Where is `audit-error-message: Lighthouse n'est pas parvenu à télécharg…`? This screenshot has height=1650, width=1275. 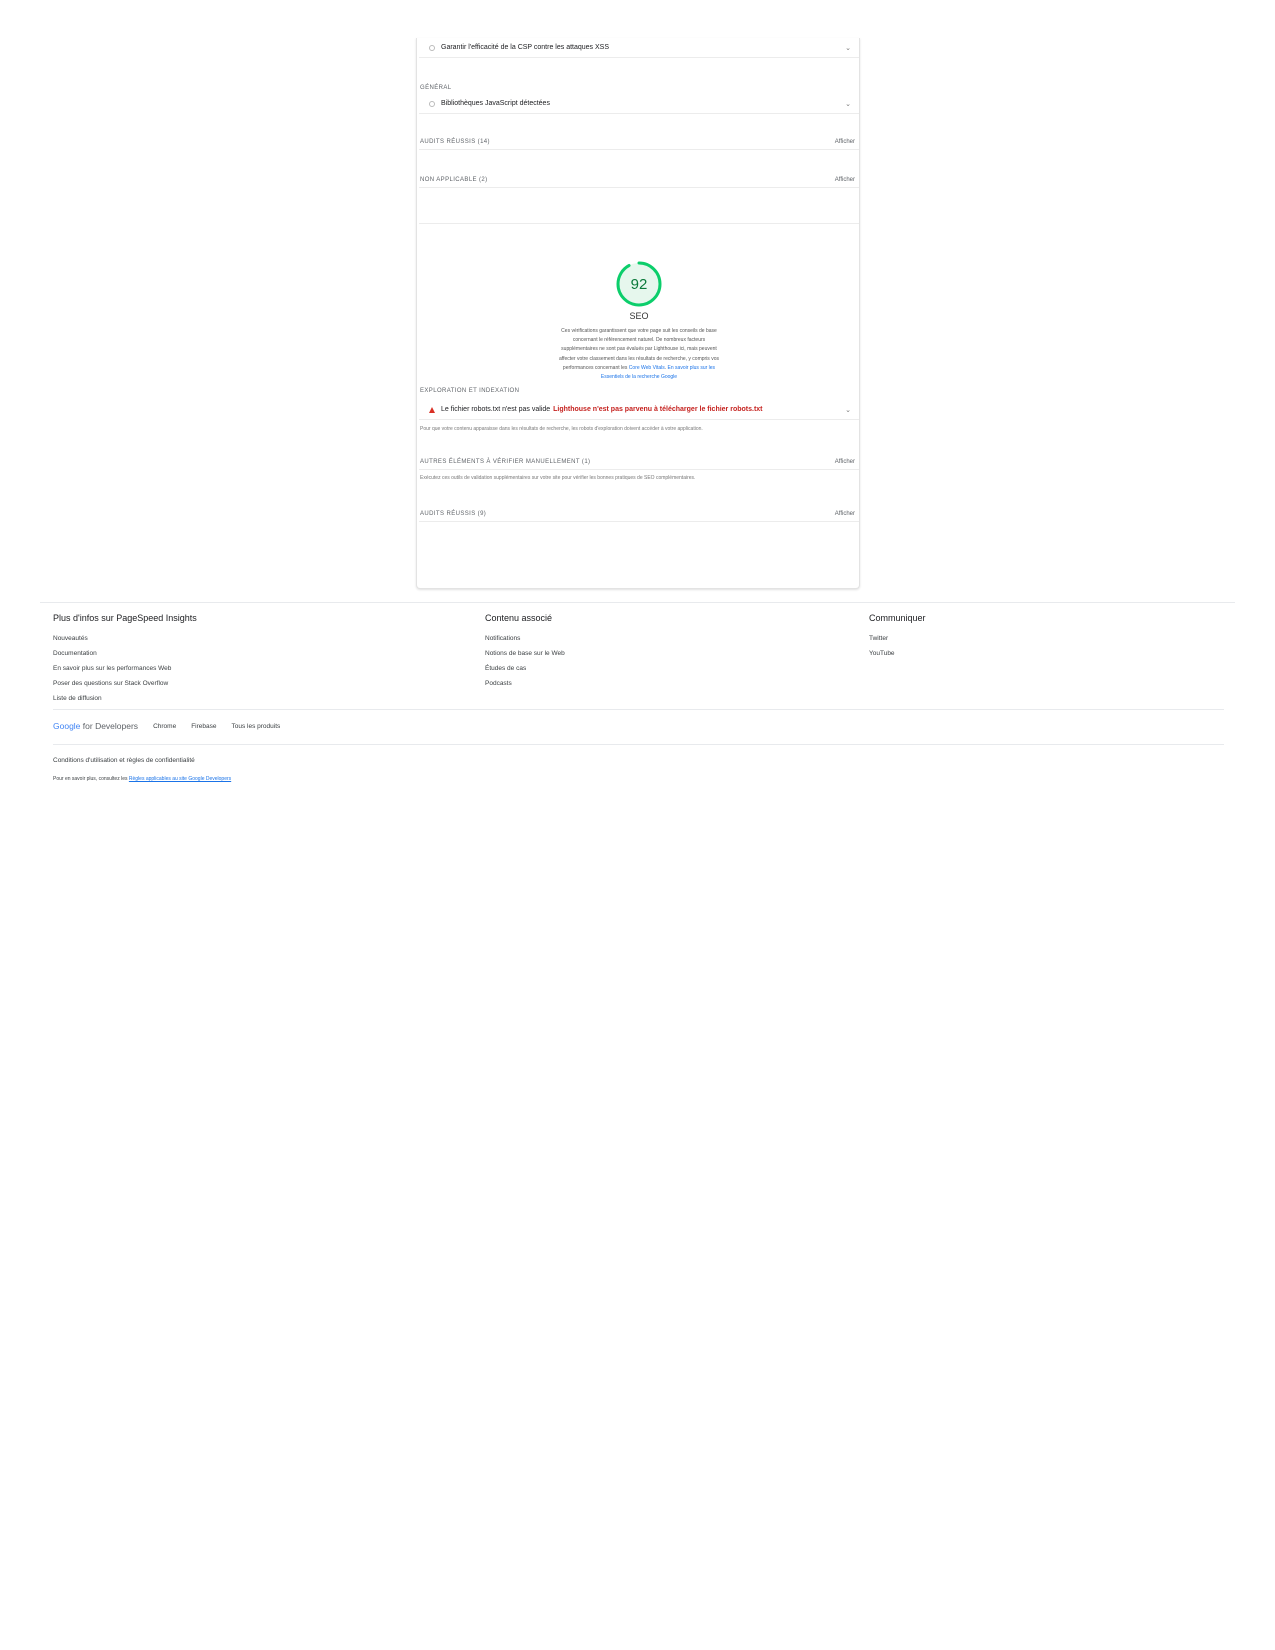
audit-error-message: Lighthouse n'est pas parvenu à télécharg… is located at coordinates (658, 409).